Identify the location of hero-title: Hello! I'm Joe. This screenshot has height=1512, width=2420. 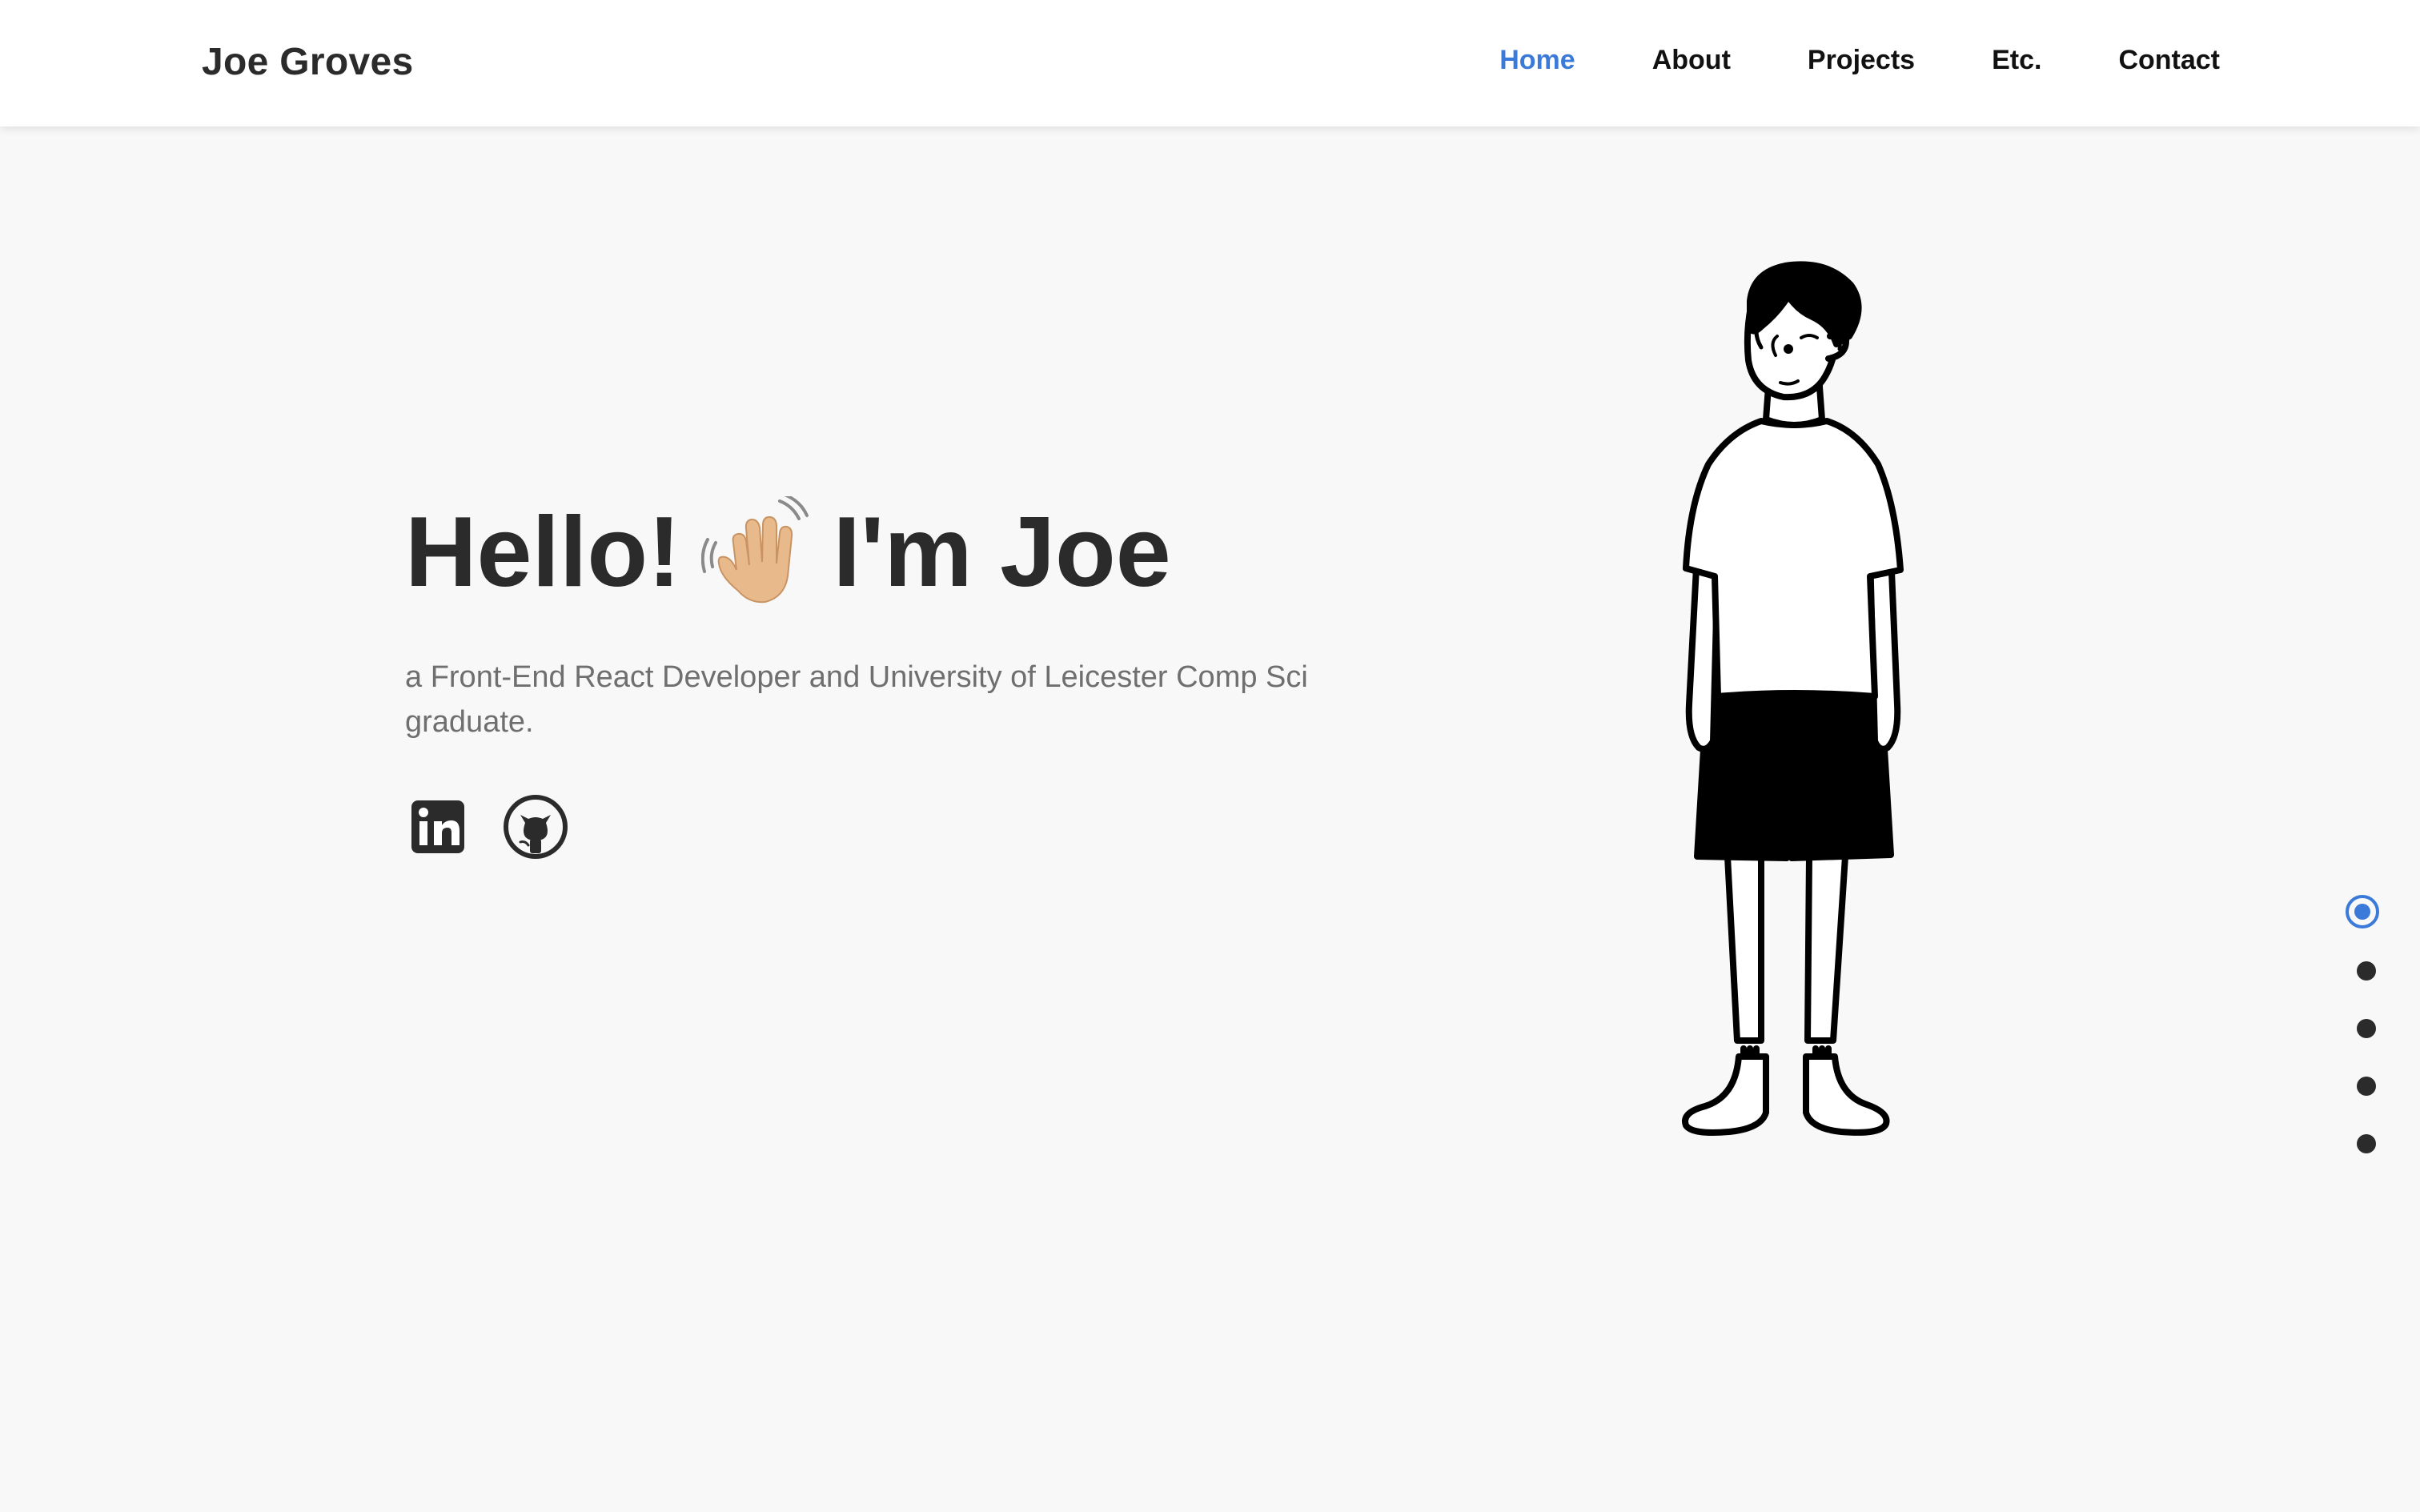
(926, 552).